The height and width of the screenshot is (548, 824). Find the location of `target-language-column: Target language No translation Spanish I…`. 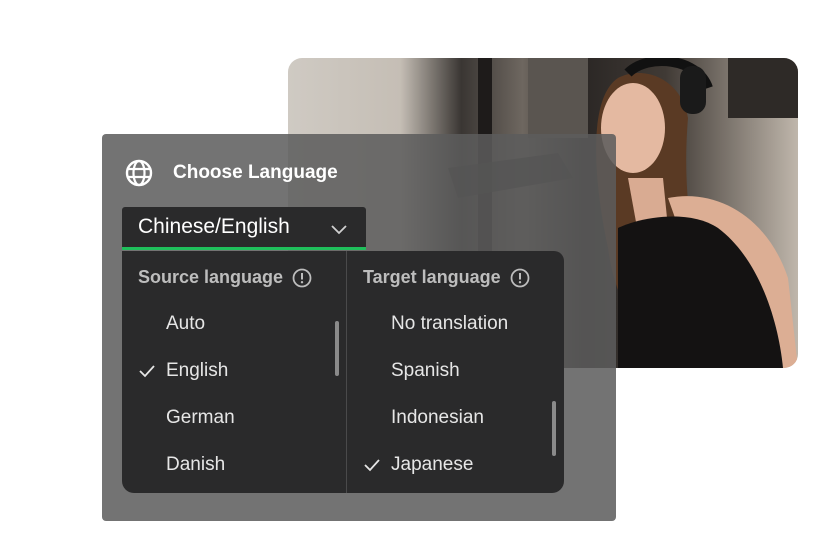

target-language-column: Target language No translation Spanish I… is located at coordinates (455, 372).